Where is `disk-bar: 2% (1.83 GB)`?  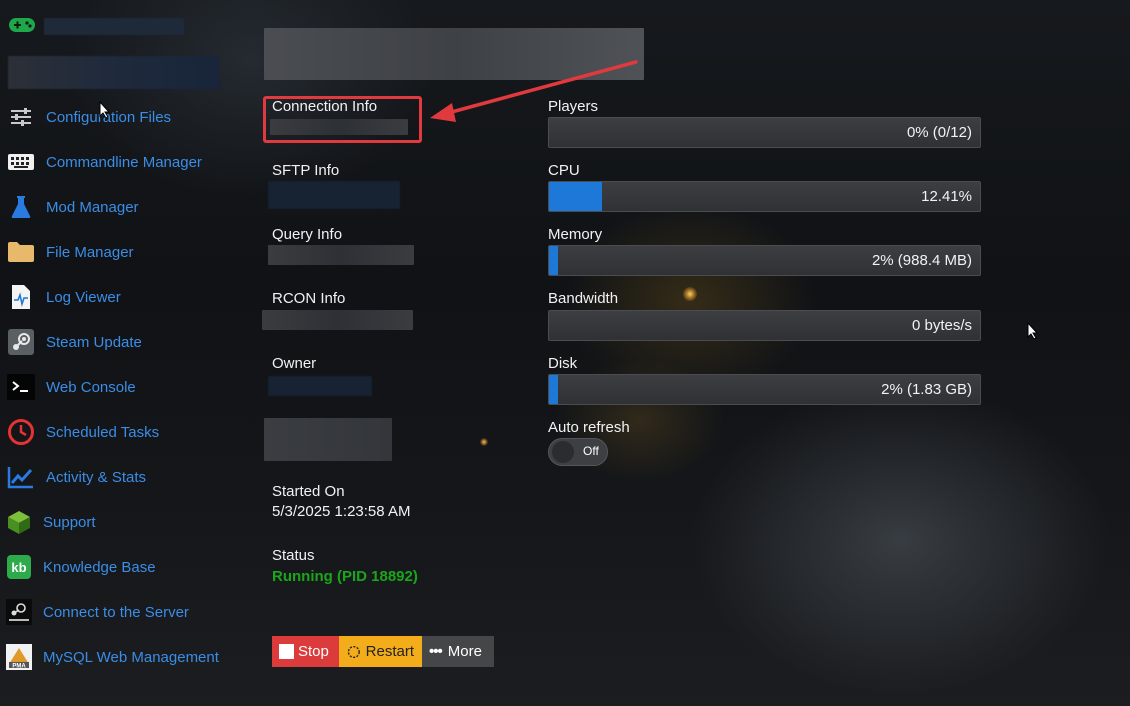 disk-bar: 2% (1.83 GB) is located at coordinates (764, 389).